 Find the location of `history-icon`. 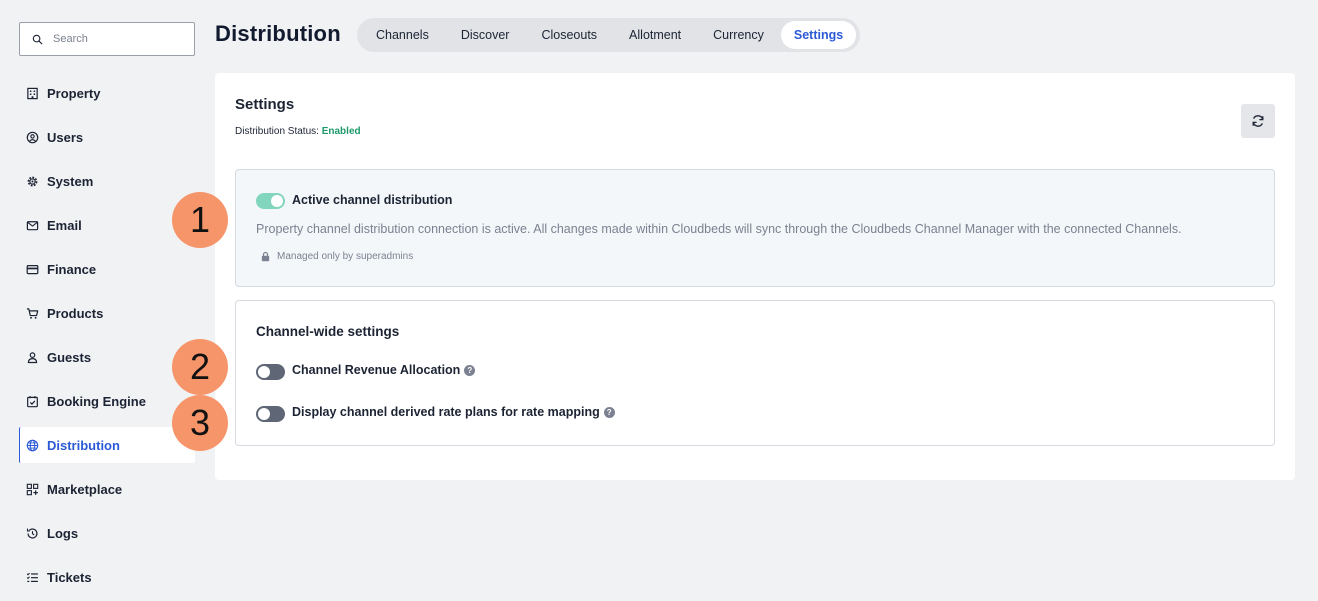

history-icon is located at coordinates (32, 533).